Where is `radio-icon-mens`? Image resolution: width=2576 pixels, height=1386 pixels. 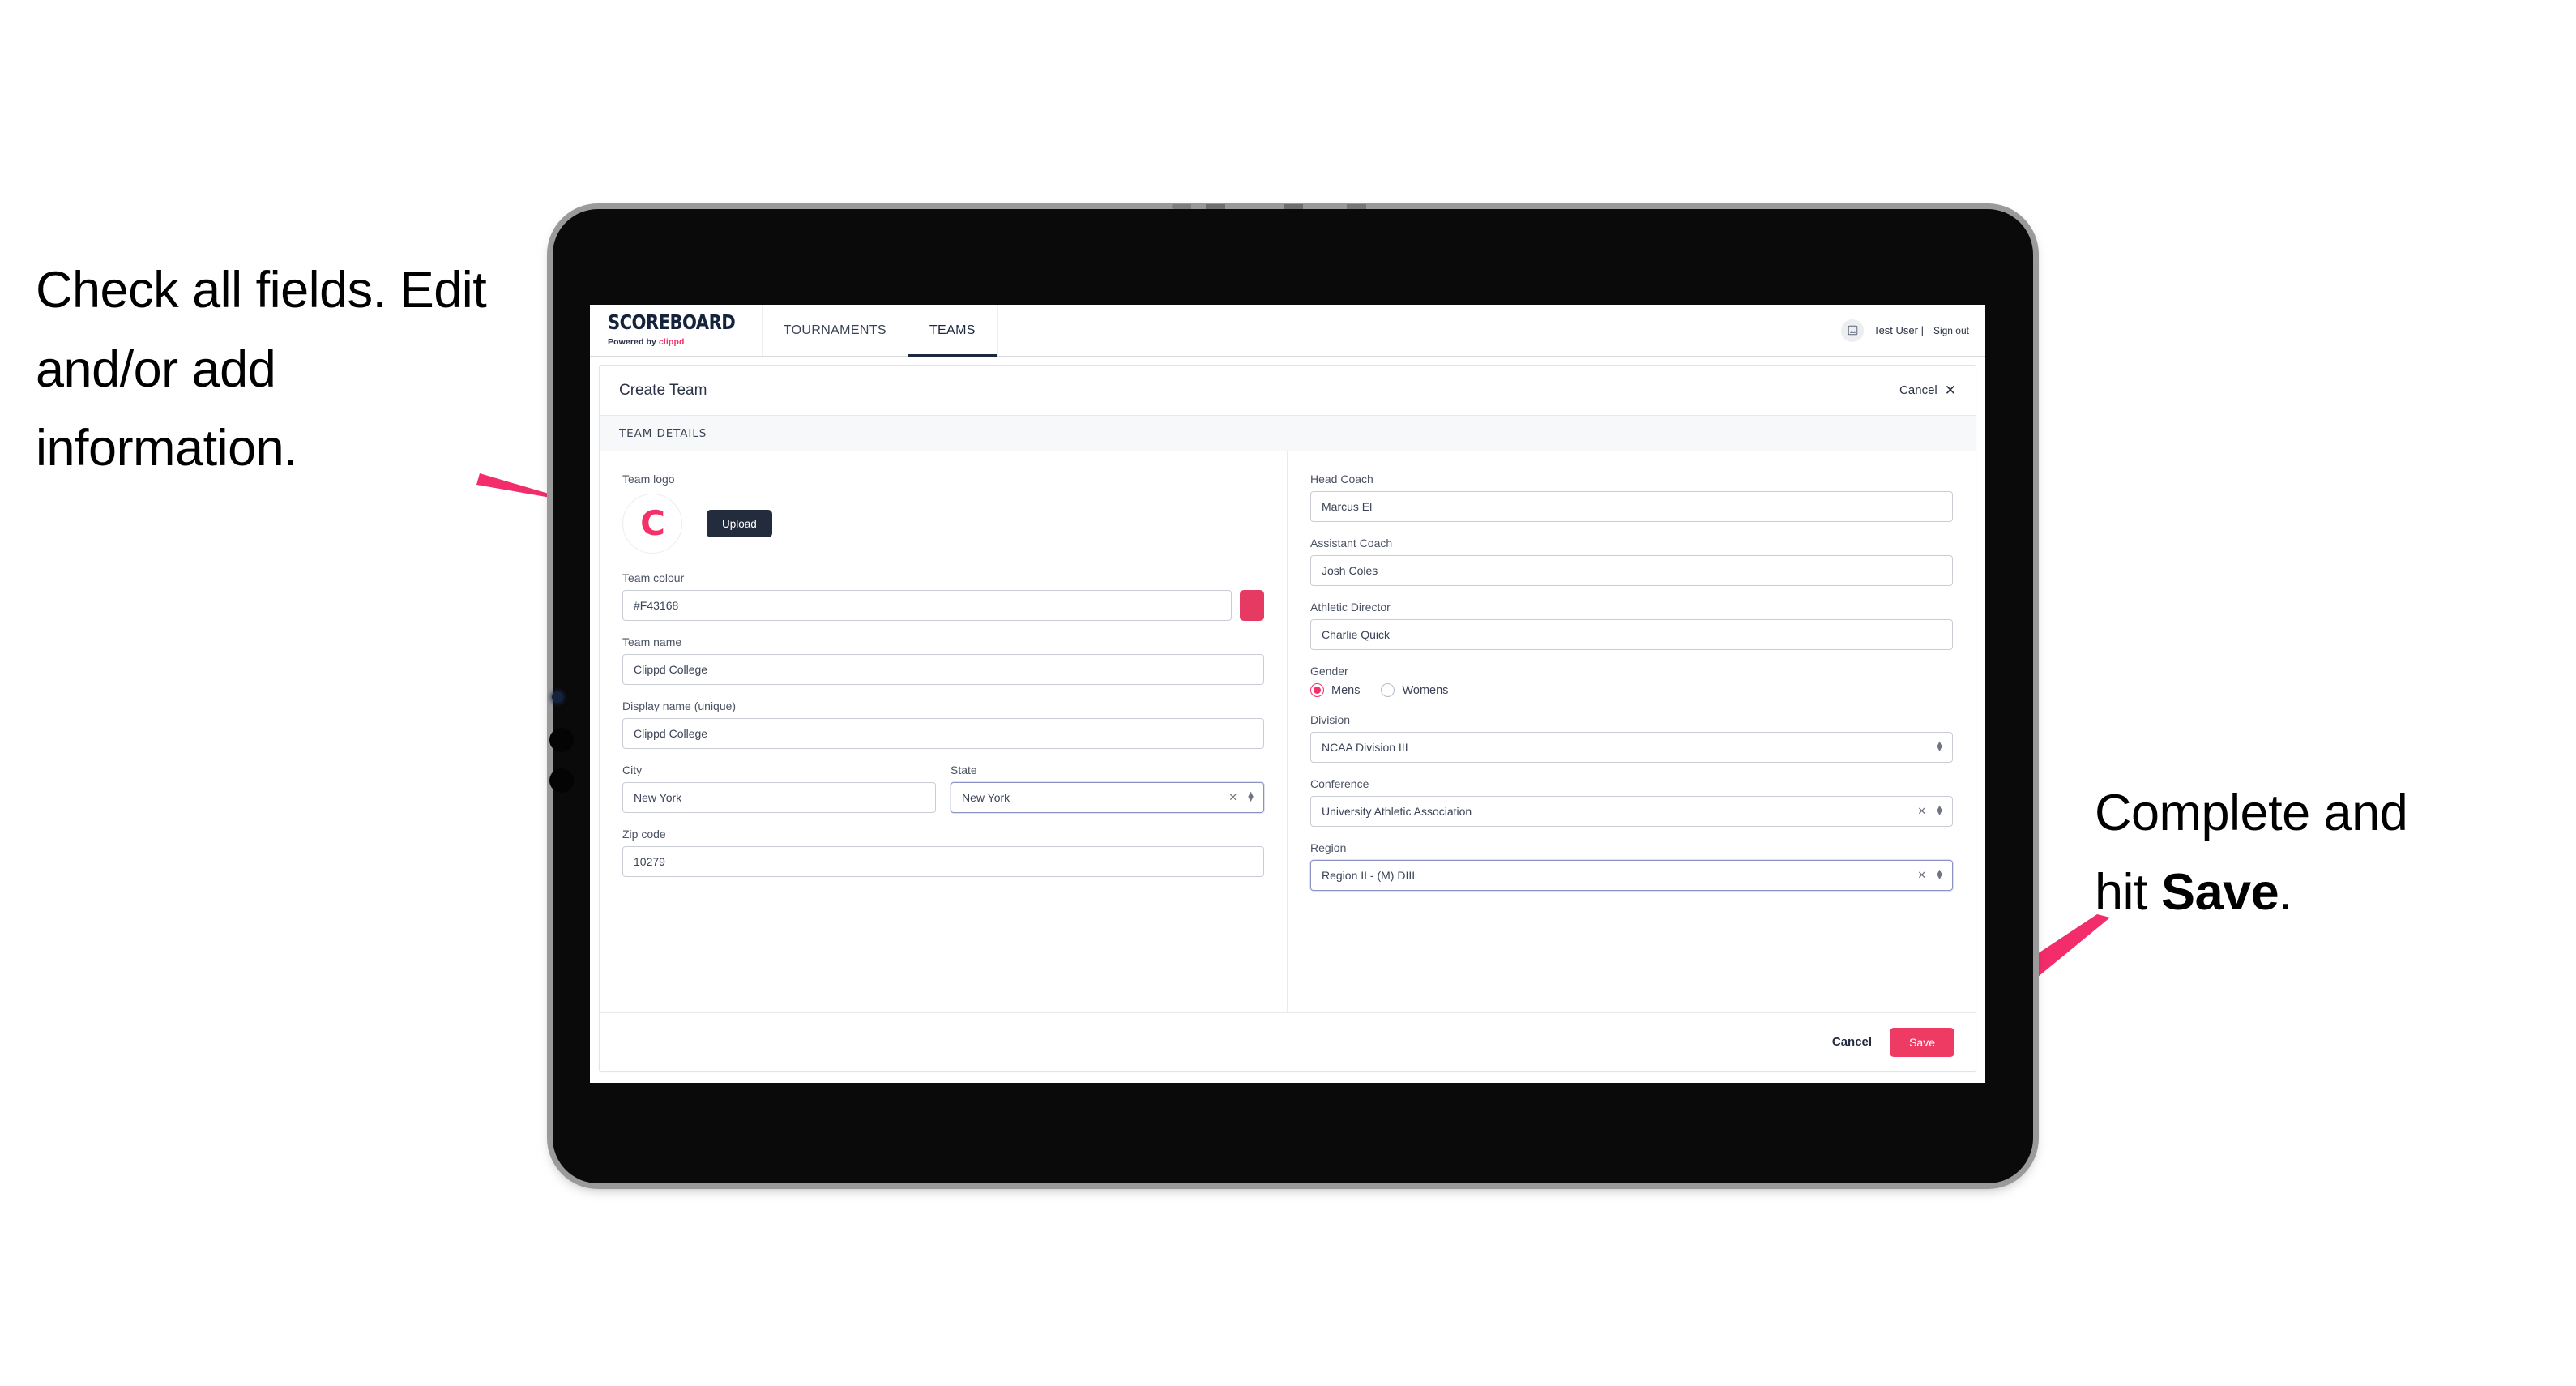 radio-icon-mens is located at coordinates (1317, 690).